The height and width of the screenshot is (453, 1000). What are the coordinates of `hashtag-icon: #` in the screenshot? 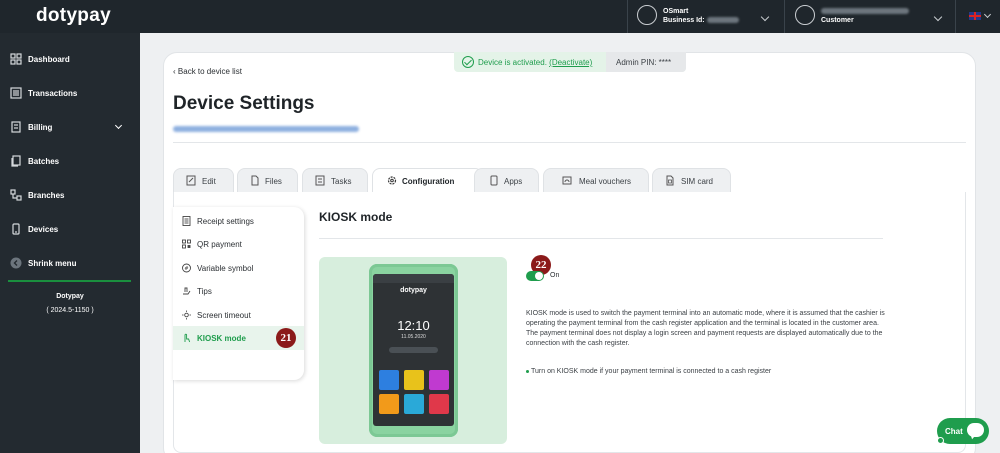 It's located at (186, 268).